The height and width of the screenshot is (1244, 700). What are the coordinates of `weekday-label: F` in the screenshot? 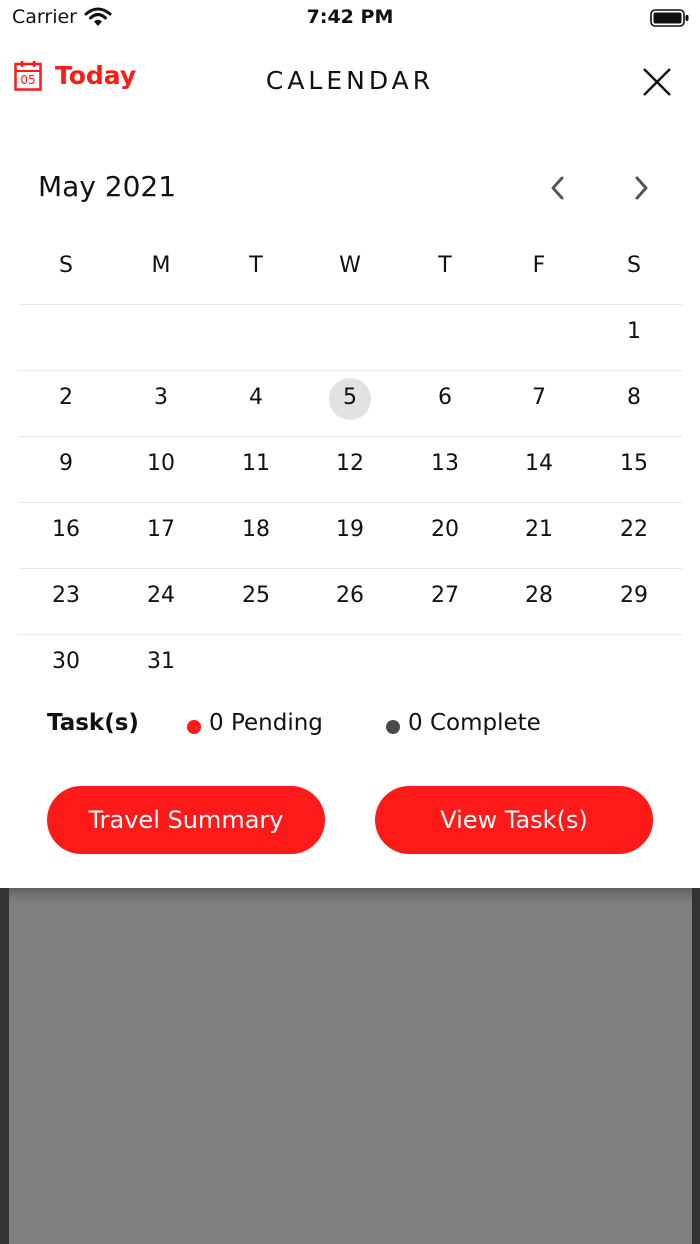 It's located at (539, 265).